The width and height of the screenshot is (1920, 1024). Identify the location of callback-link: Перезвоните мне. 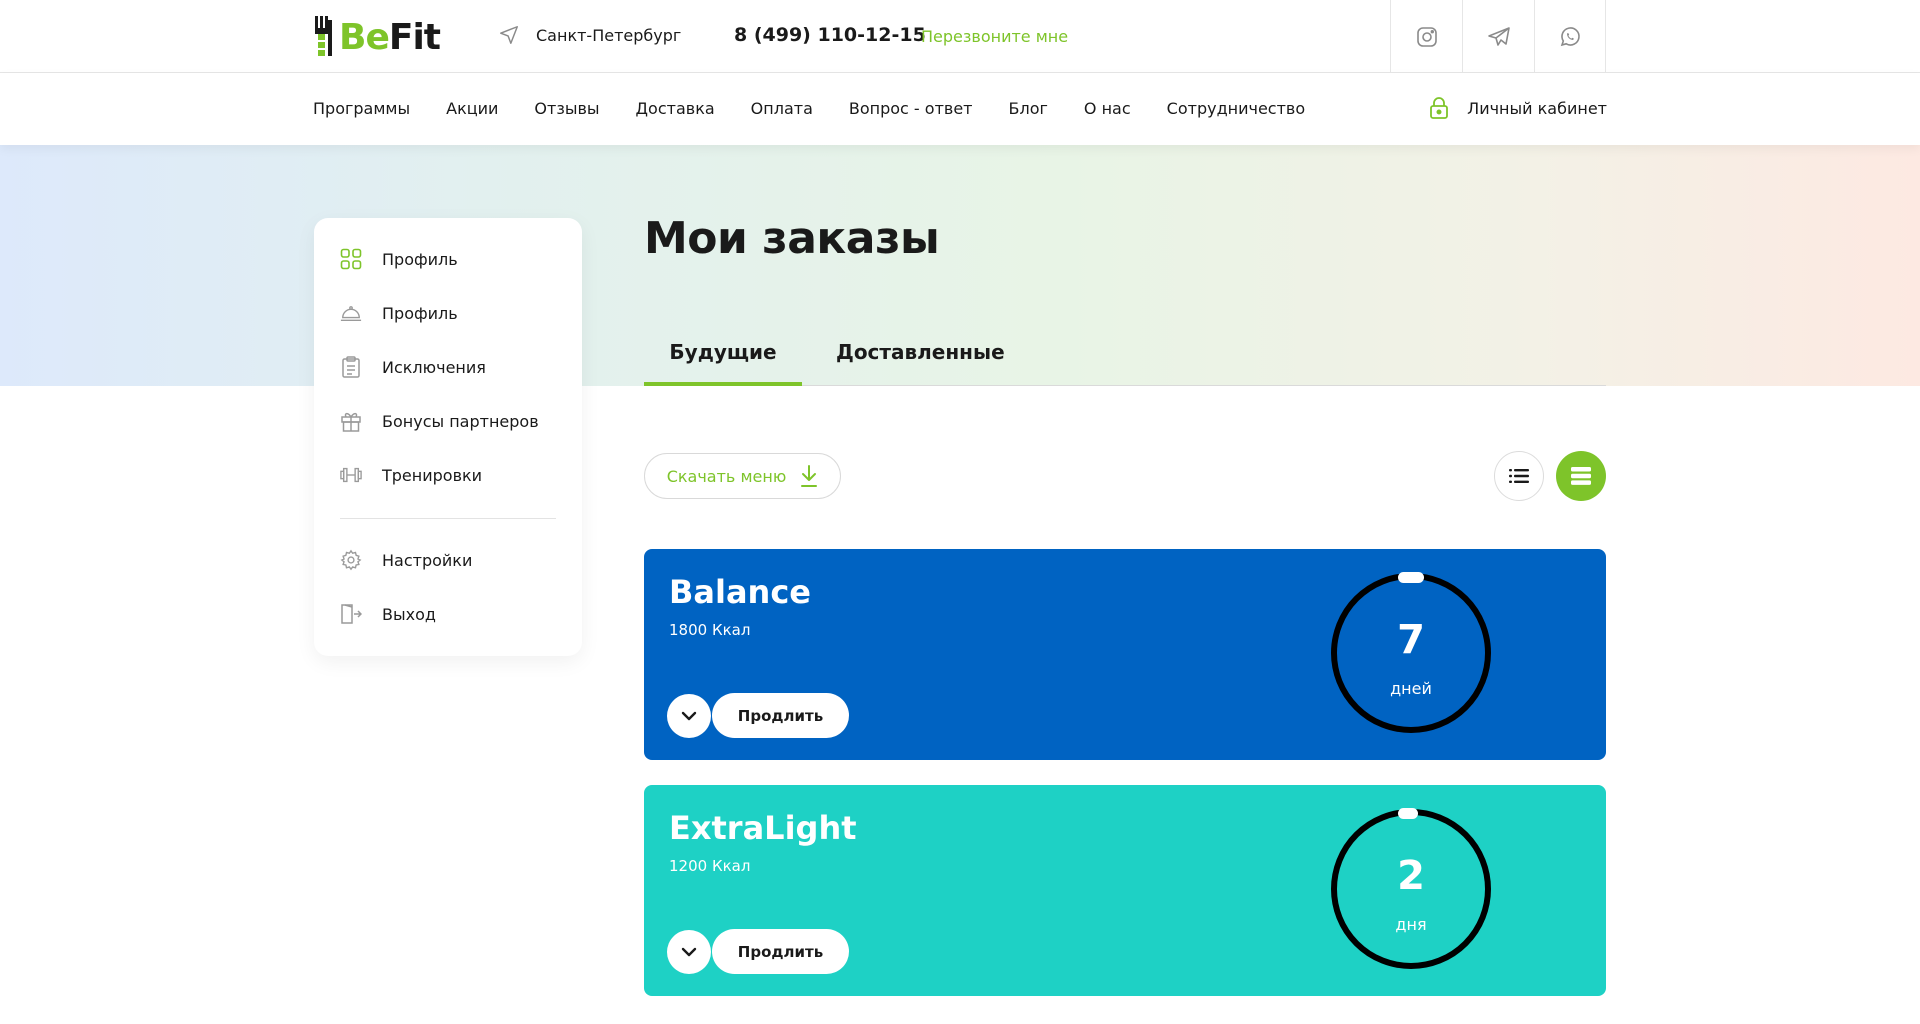
(994, 36).